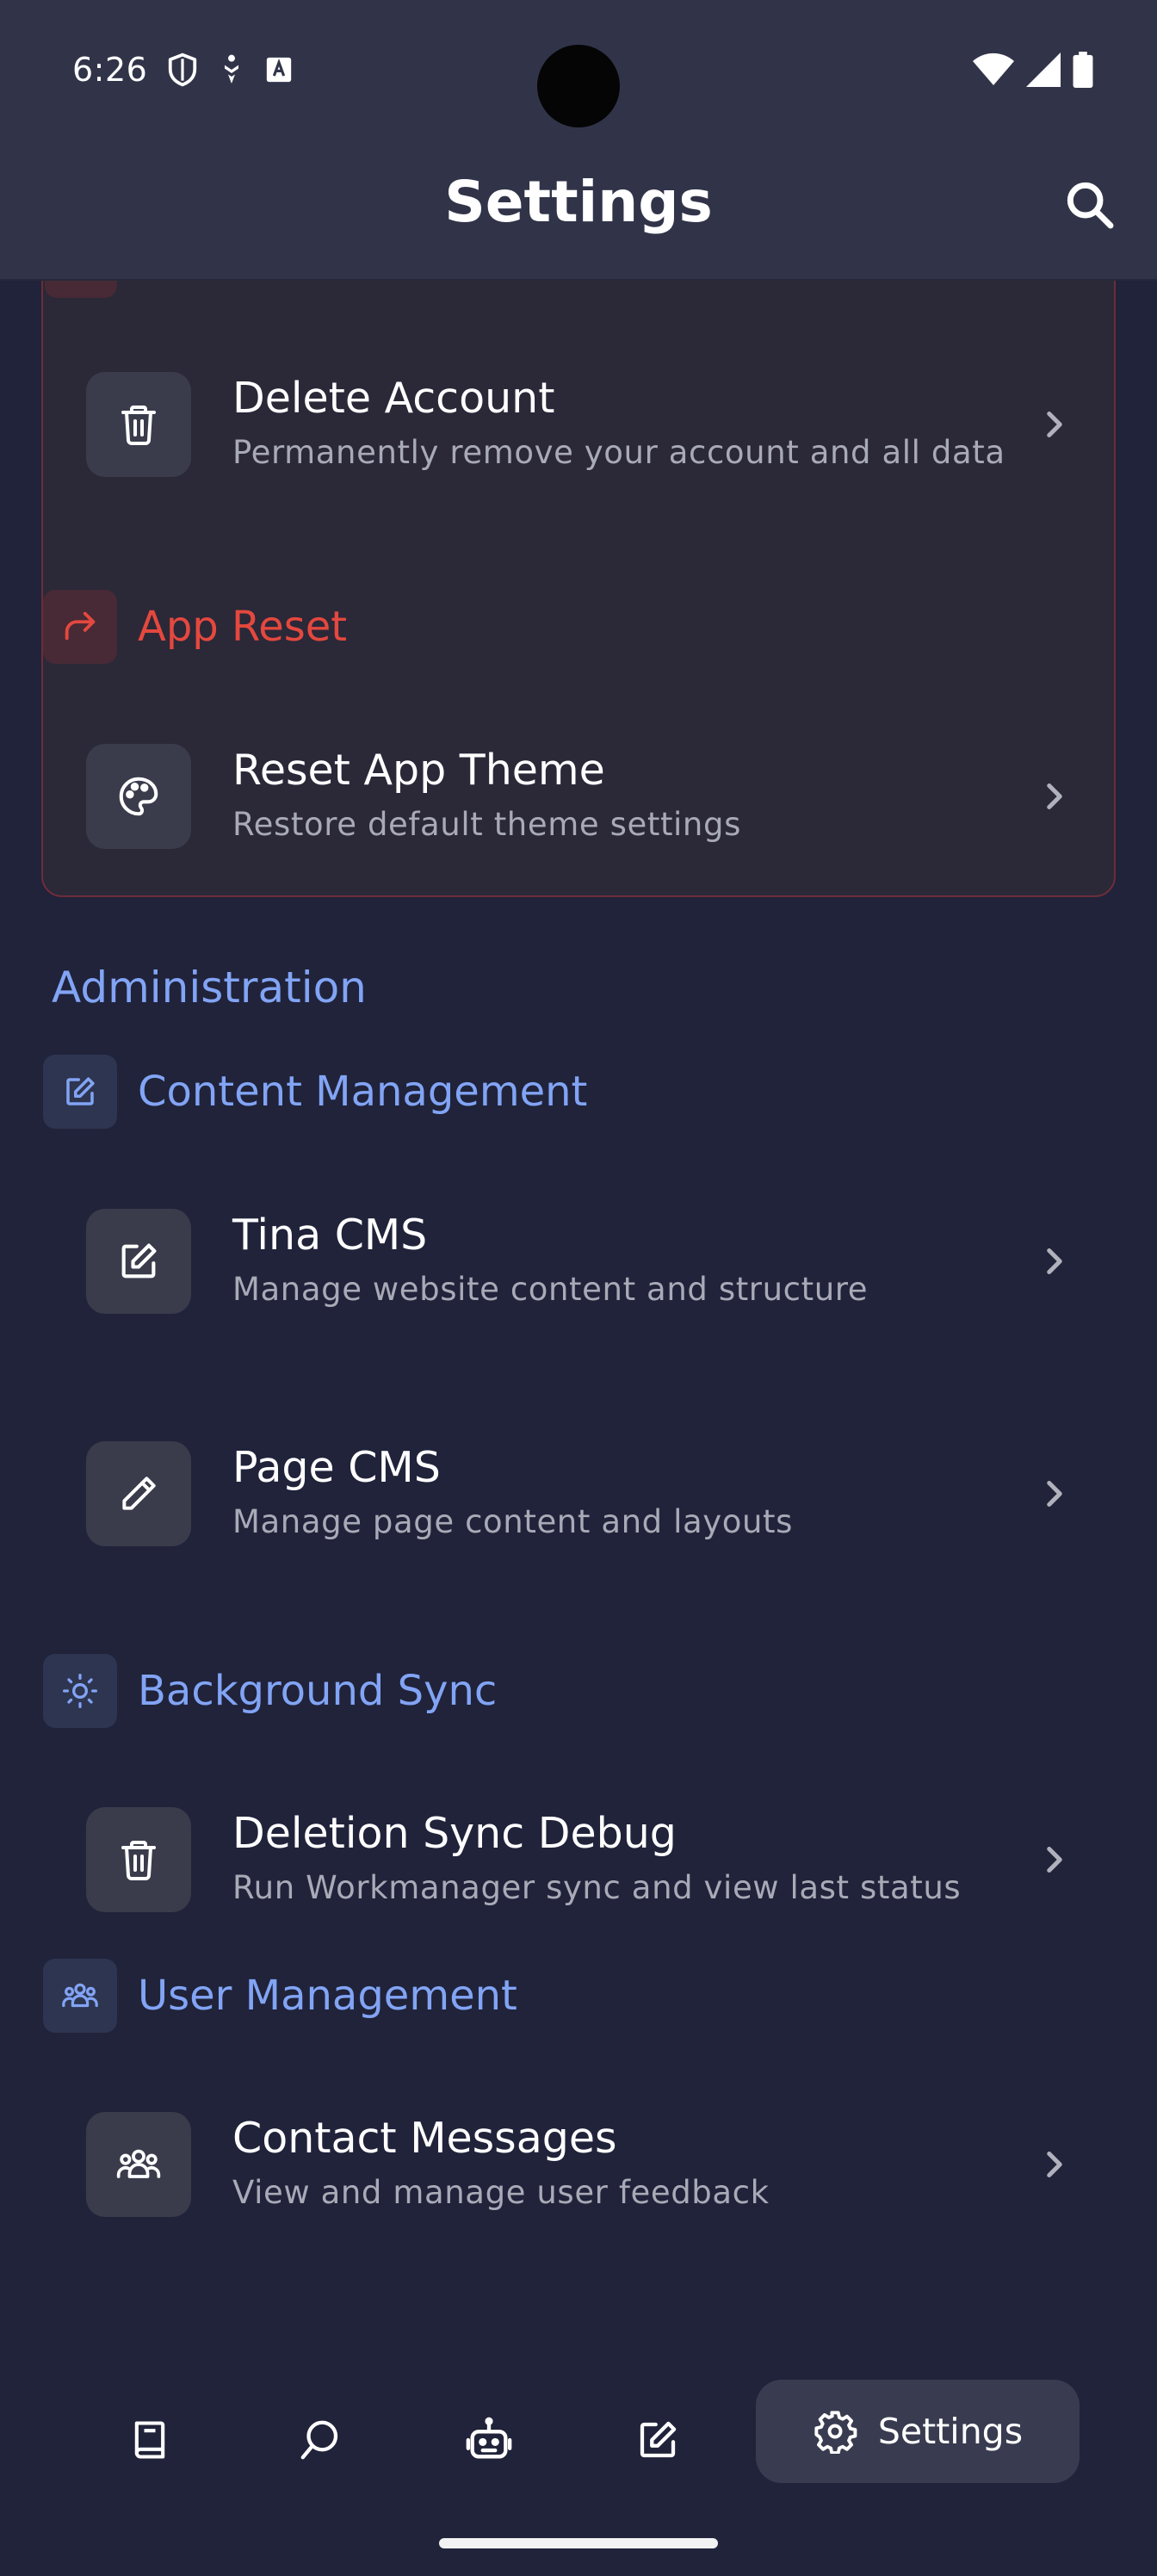  I want to click on battery-icon, so click(1083, 70).